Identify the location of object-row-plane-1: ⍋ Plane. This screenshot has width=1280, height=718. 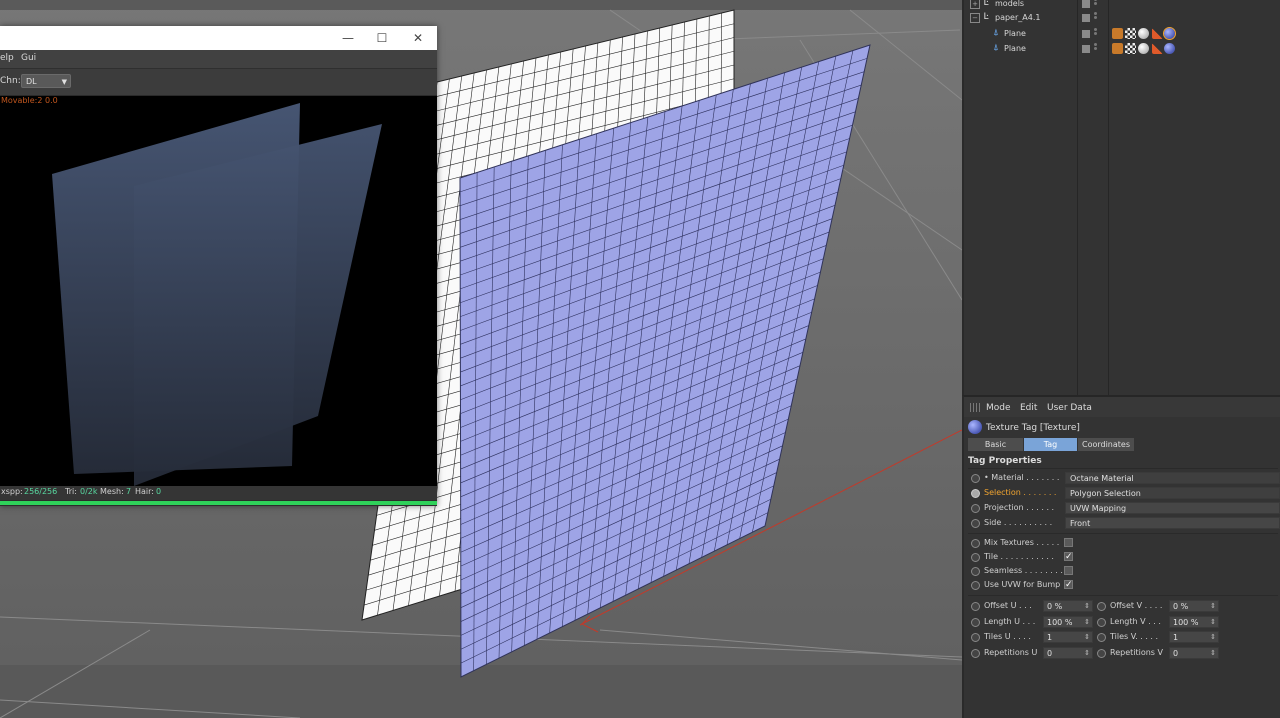
(1122, 34).